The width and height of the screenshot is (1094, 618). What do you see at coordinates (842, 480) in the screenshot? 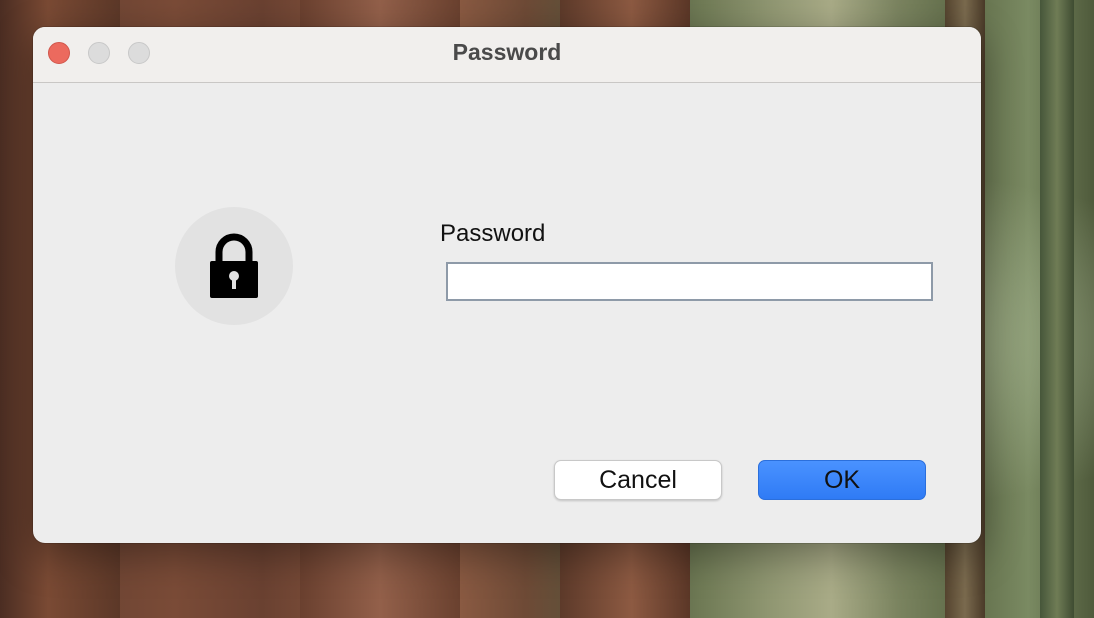
I see `ok-button: OK` at bounding box center [842, 480].